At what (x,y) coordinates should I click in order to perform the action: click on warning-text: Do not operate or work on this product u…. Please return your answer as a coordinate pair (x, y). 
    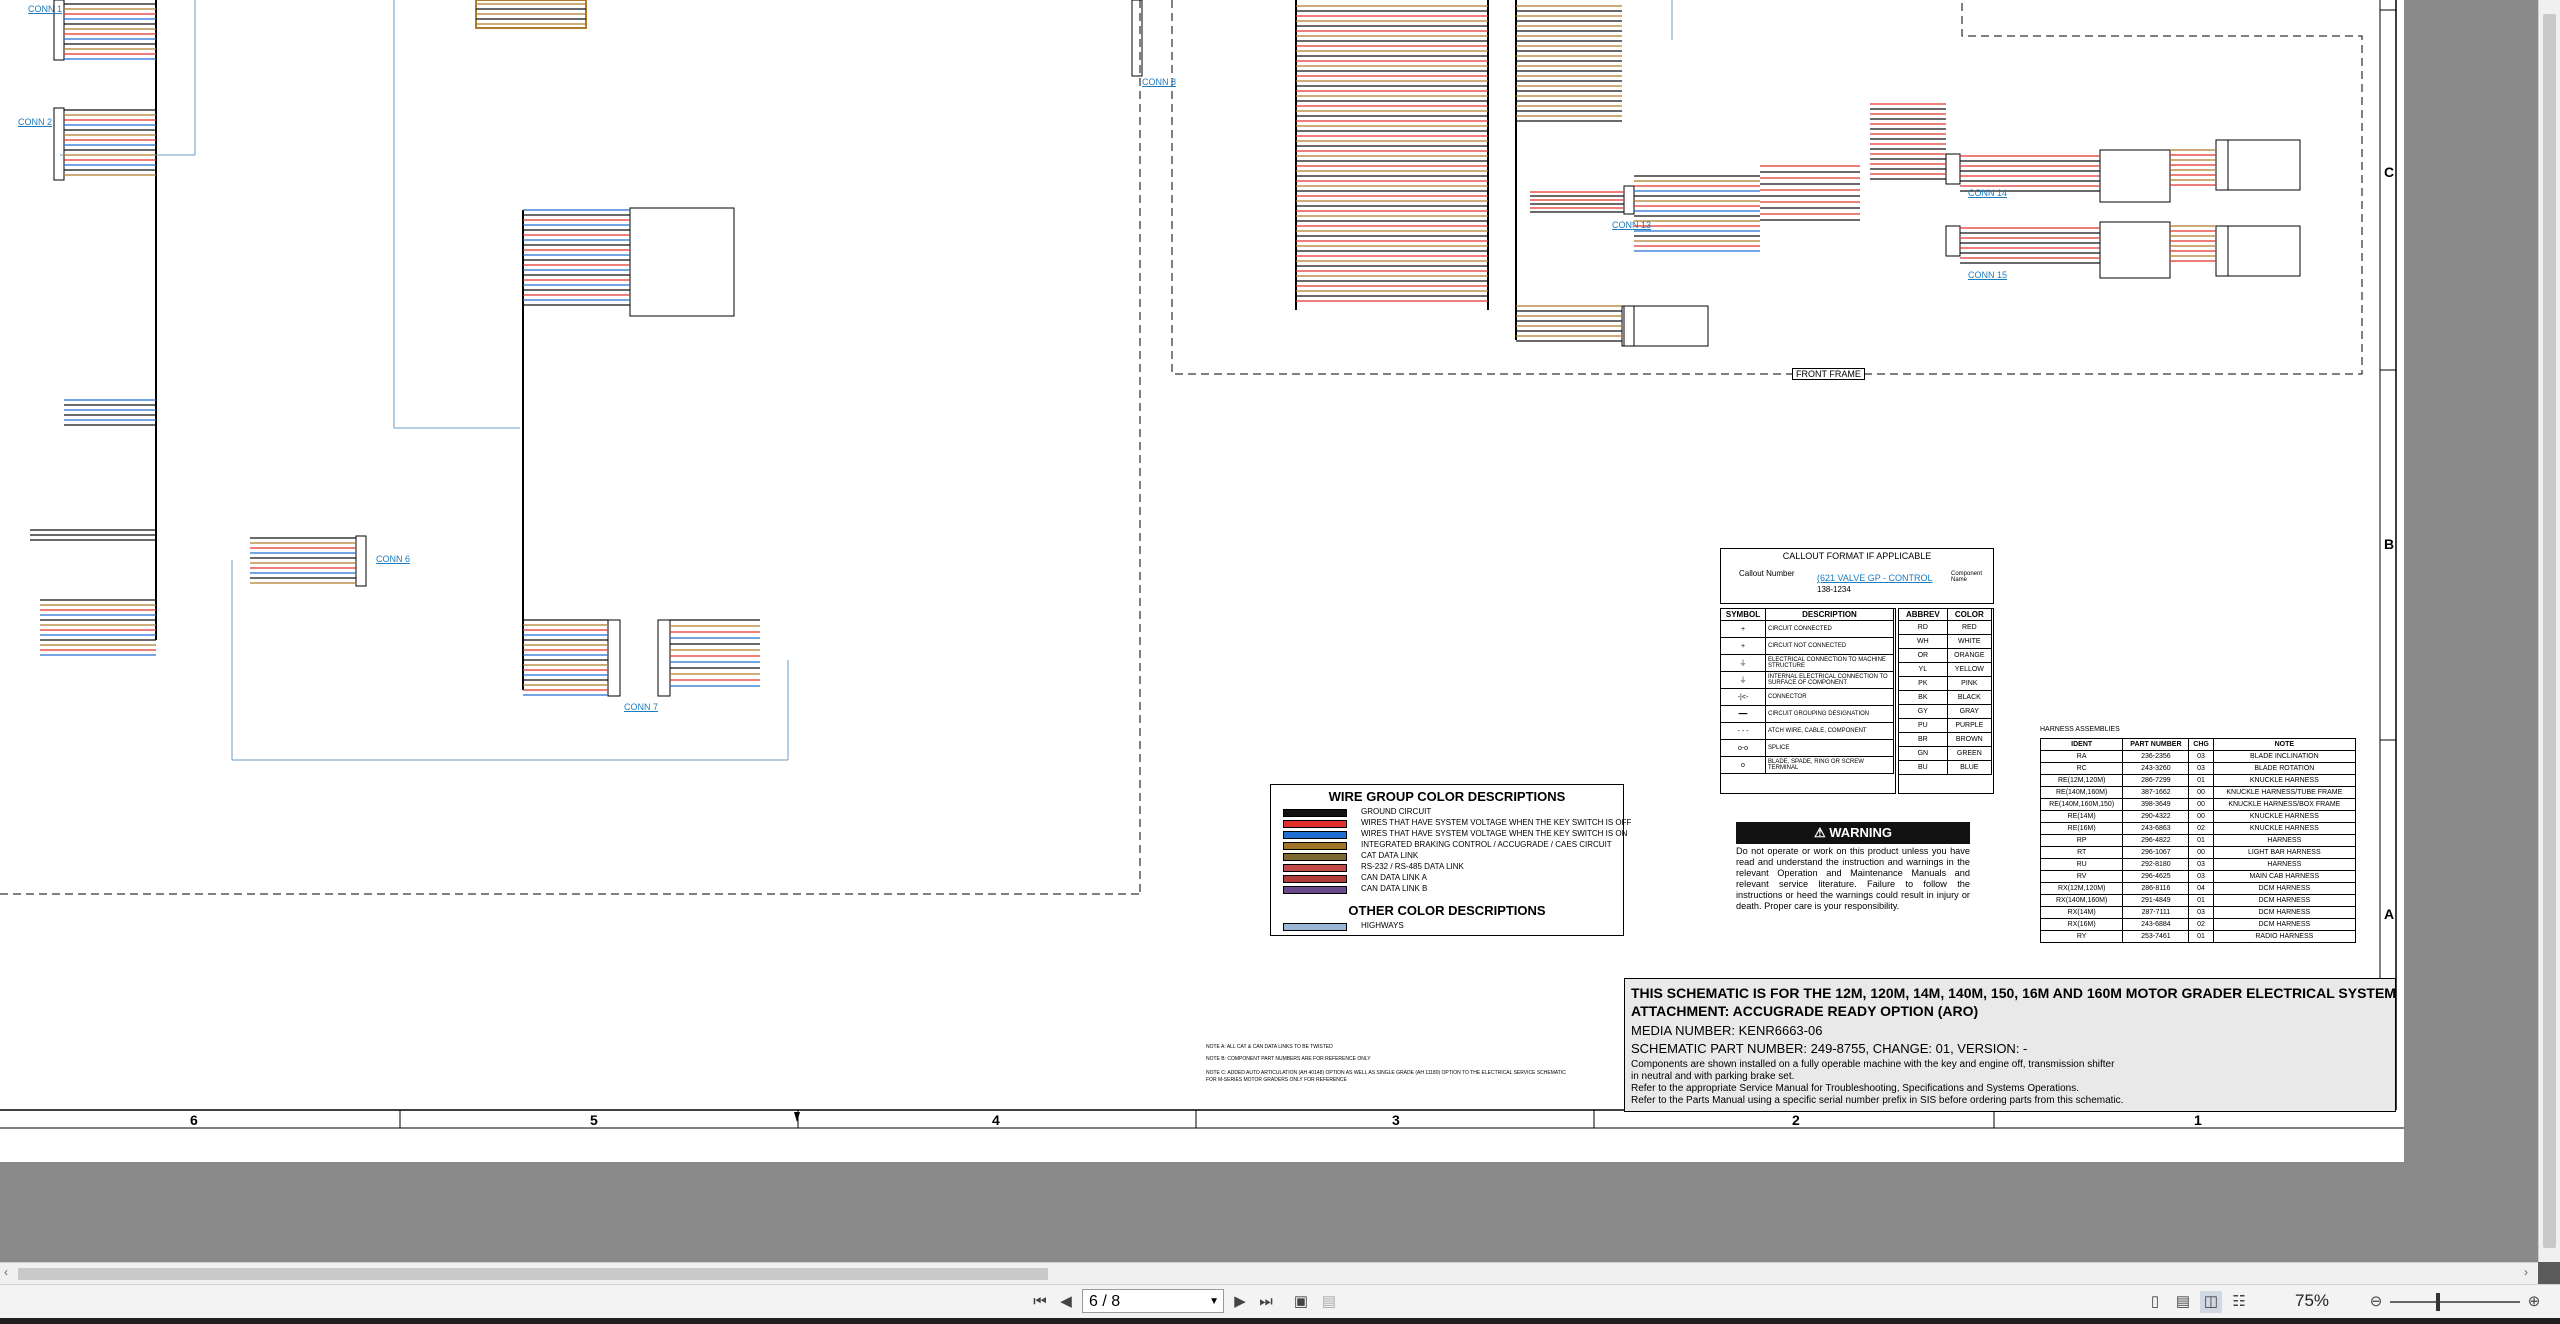
    Looking at the image, I should click on (1853, 878).